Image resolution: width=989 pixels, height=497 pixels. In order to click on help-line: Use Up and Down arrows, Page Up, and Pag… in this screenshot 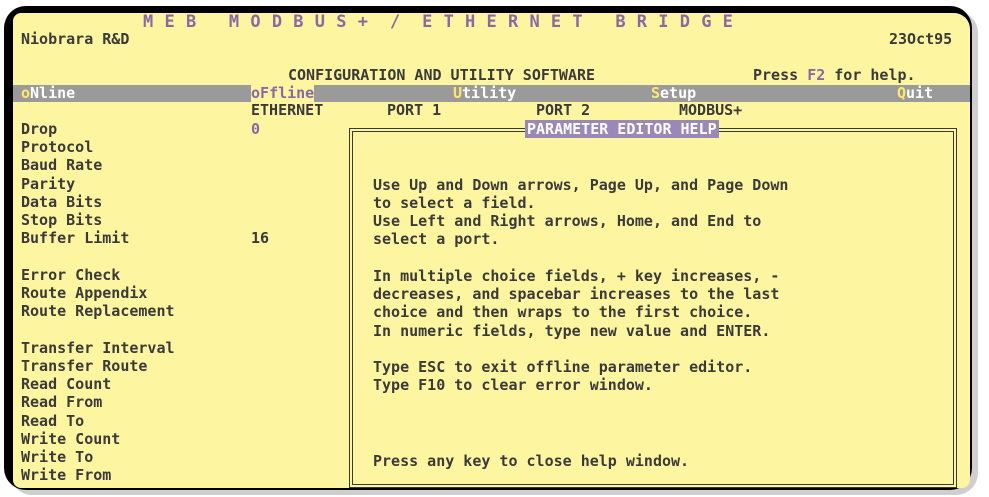, I will do `click(581, 185)`.